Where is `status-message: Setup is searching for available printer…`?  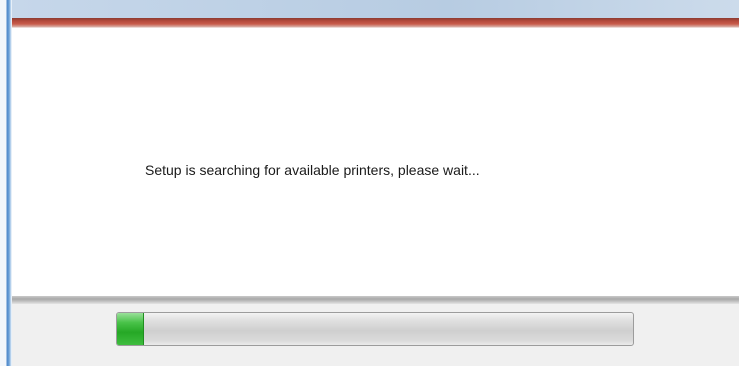 status-message: Setup is searching for available printer… is located at coordinates (312, 170).